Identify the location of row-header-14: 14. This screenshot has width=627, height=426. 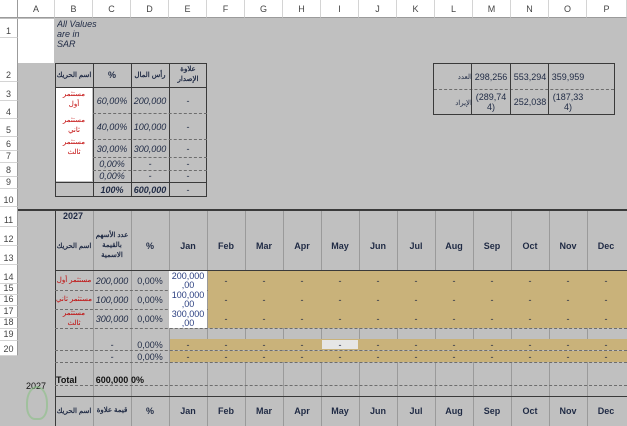
(9, 274).